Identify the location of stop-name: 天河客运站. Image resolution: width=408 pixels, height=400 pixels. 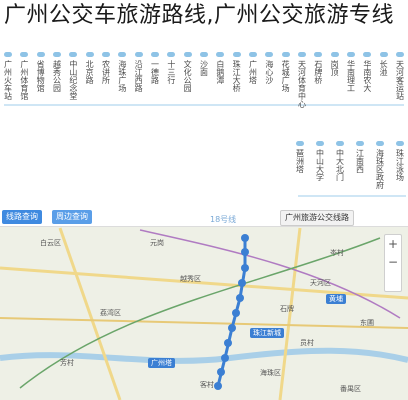
(400, 80).